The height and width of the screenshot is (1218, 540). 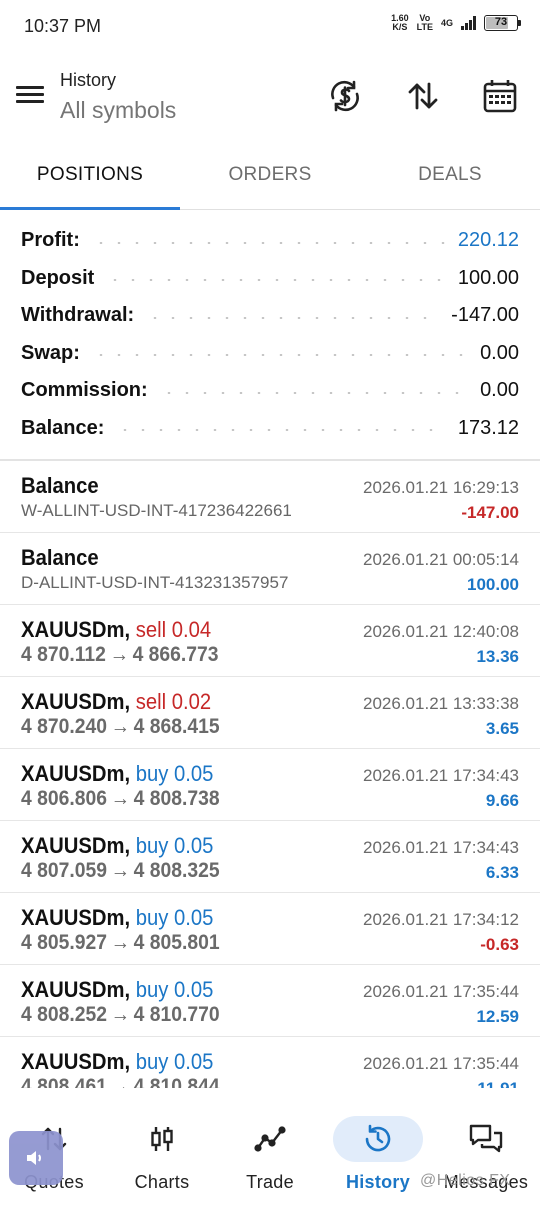 I want to click on summary-label: Profit:, so click(x=50, y=240).